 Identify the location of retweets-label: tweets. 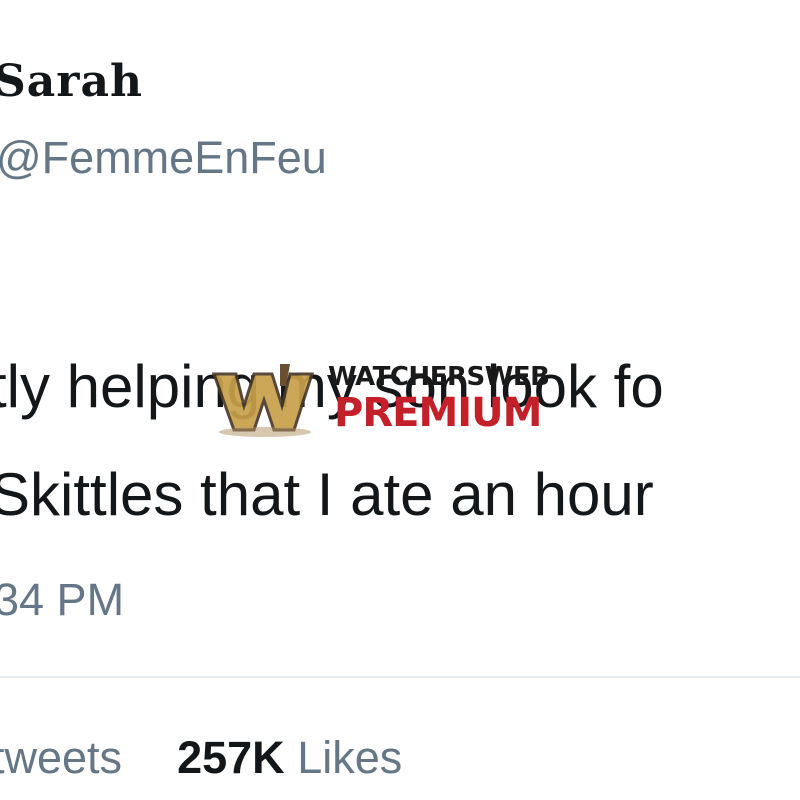
(61, 757).